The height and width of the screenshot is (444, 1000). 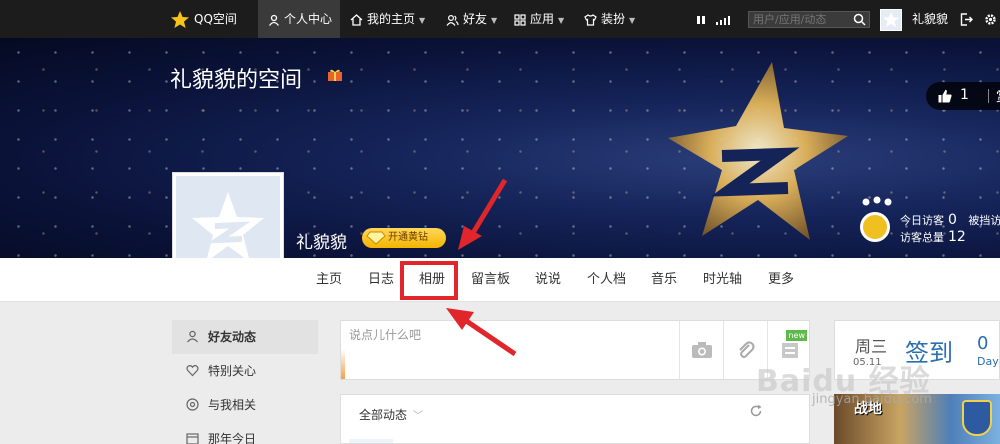 I want to click on camera-icon, so click(x=701, y=350).